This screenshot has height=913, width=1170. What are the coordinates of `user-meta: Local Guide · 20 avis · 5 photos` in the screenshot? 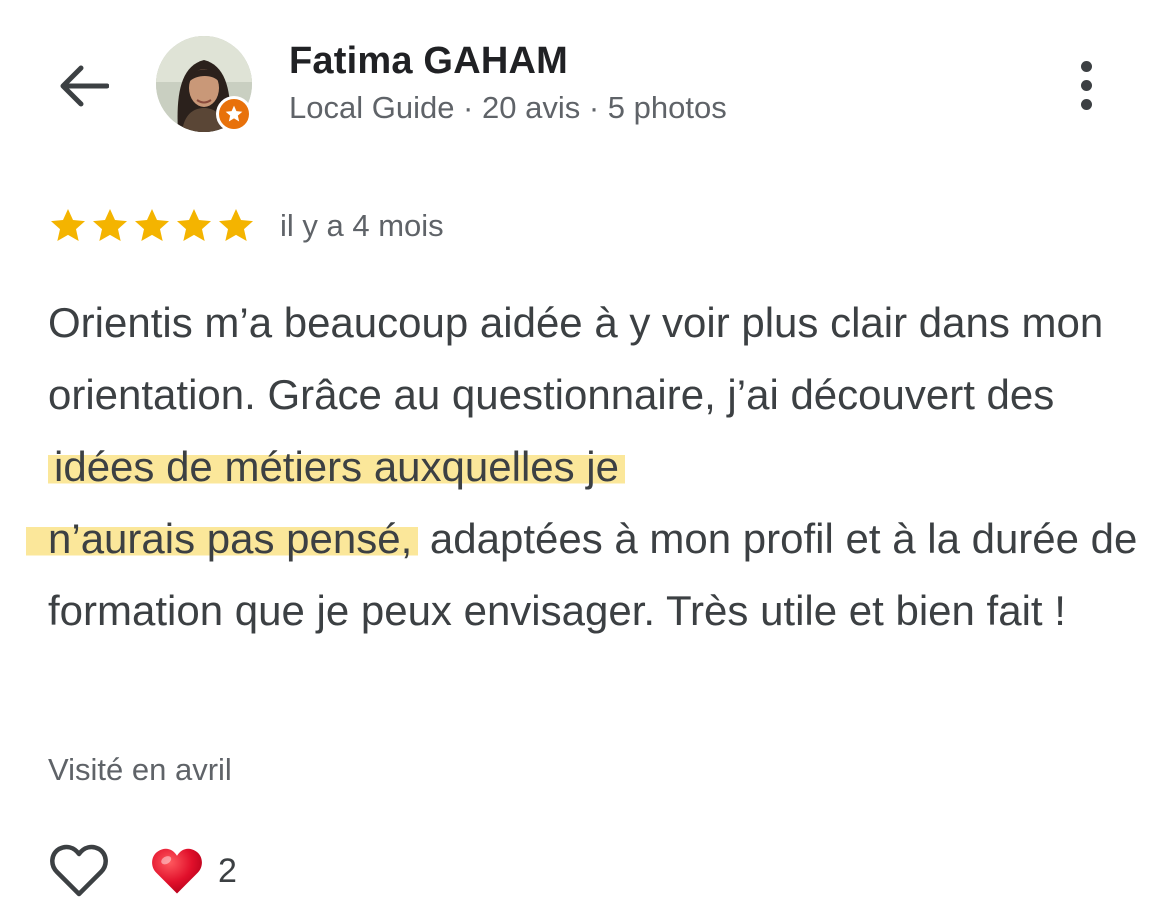 It's located at (508, 107).